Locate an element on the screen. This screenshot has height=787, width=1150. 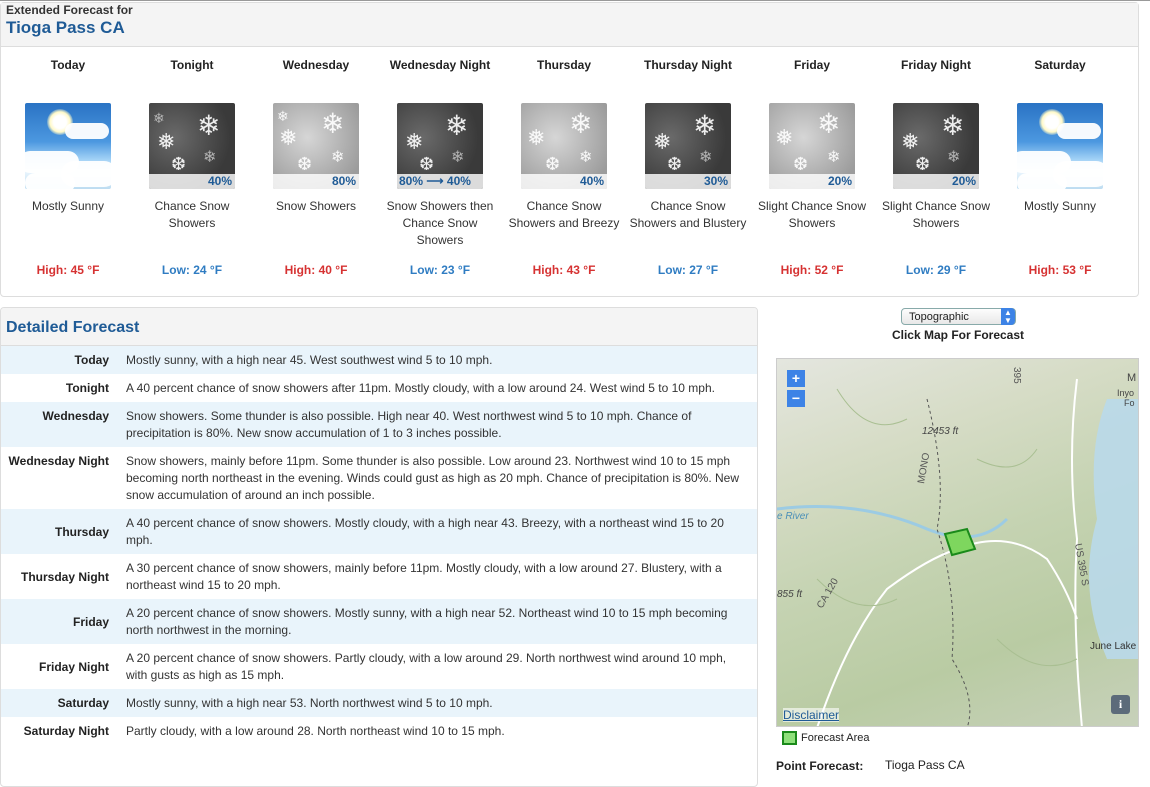
period-temp: High: 45 °F is located at coordinates (68, 270).